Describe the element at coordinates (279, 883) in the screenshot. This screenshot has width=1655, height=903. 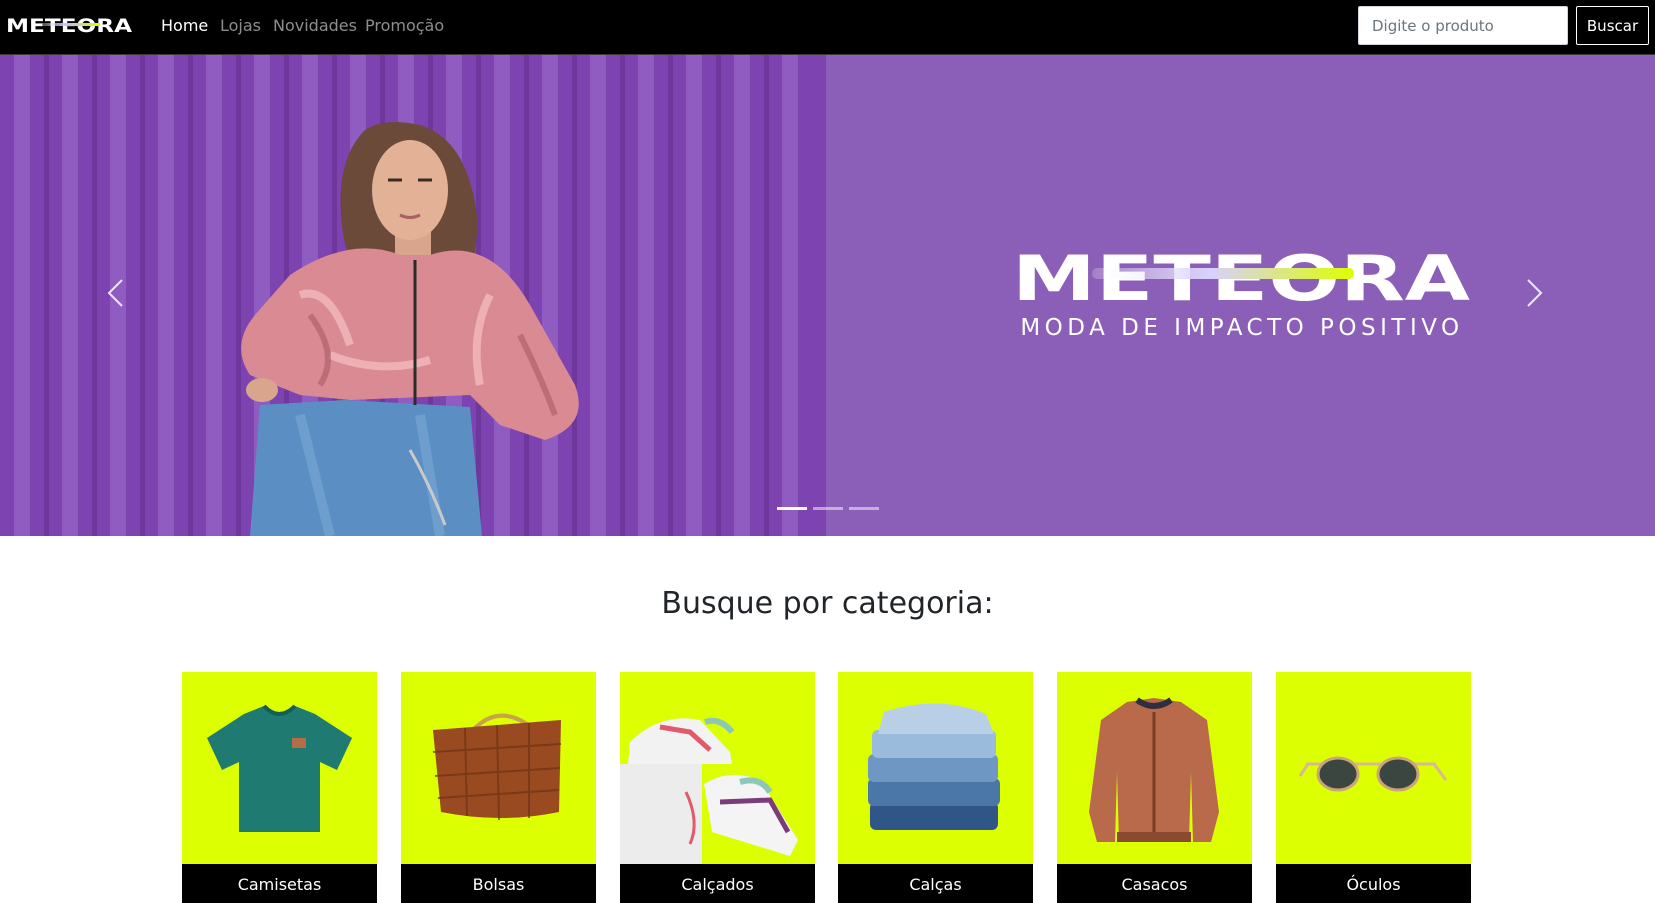
I see `category-label: Camisetas` at that location.